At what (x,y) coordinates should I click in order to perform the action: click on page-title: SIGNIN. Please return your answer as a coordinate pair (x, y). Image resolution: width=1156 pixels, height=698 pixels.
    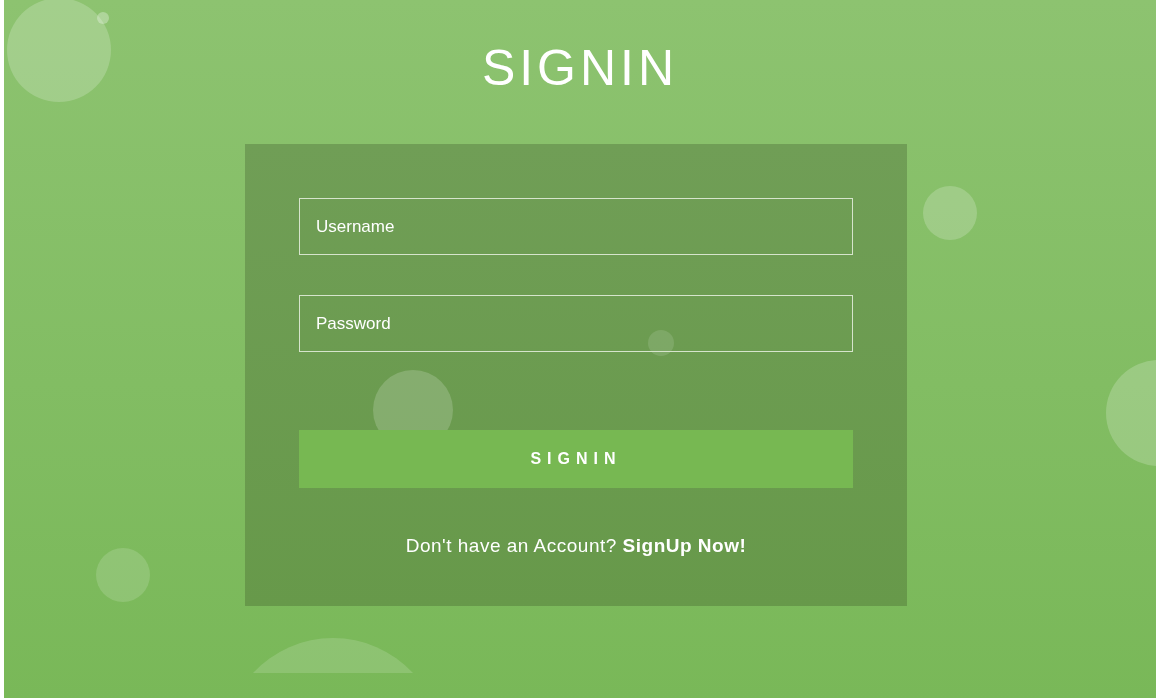
    Looking at the image, I should click on (580, 68).